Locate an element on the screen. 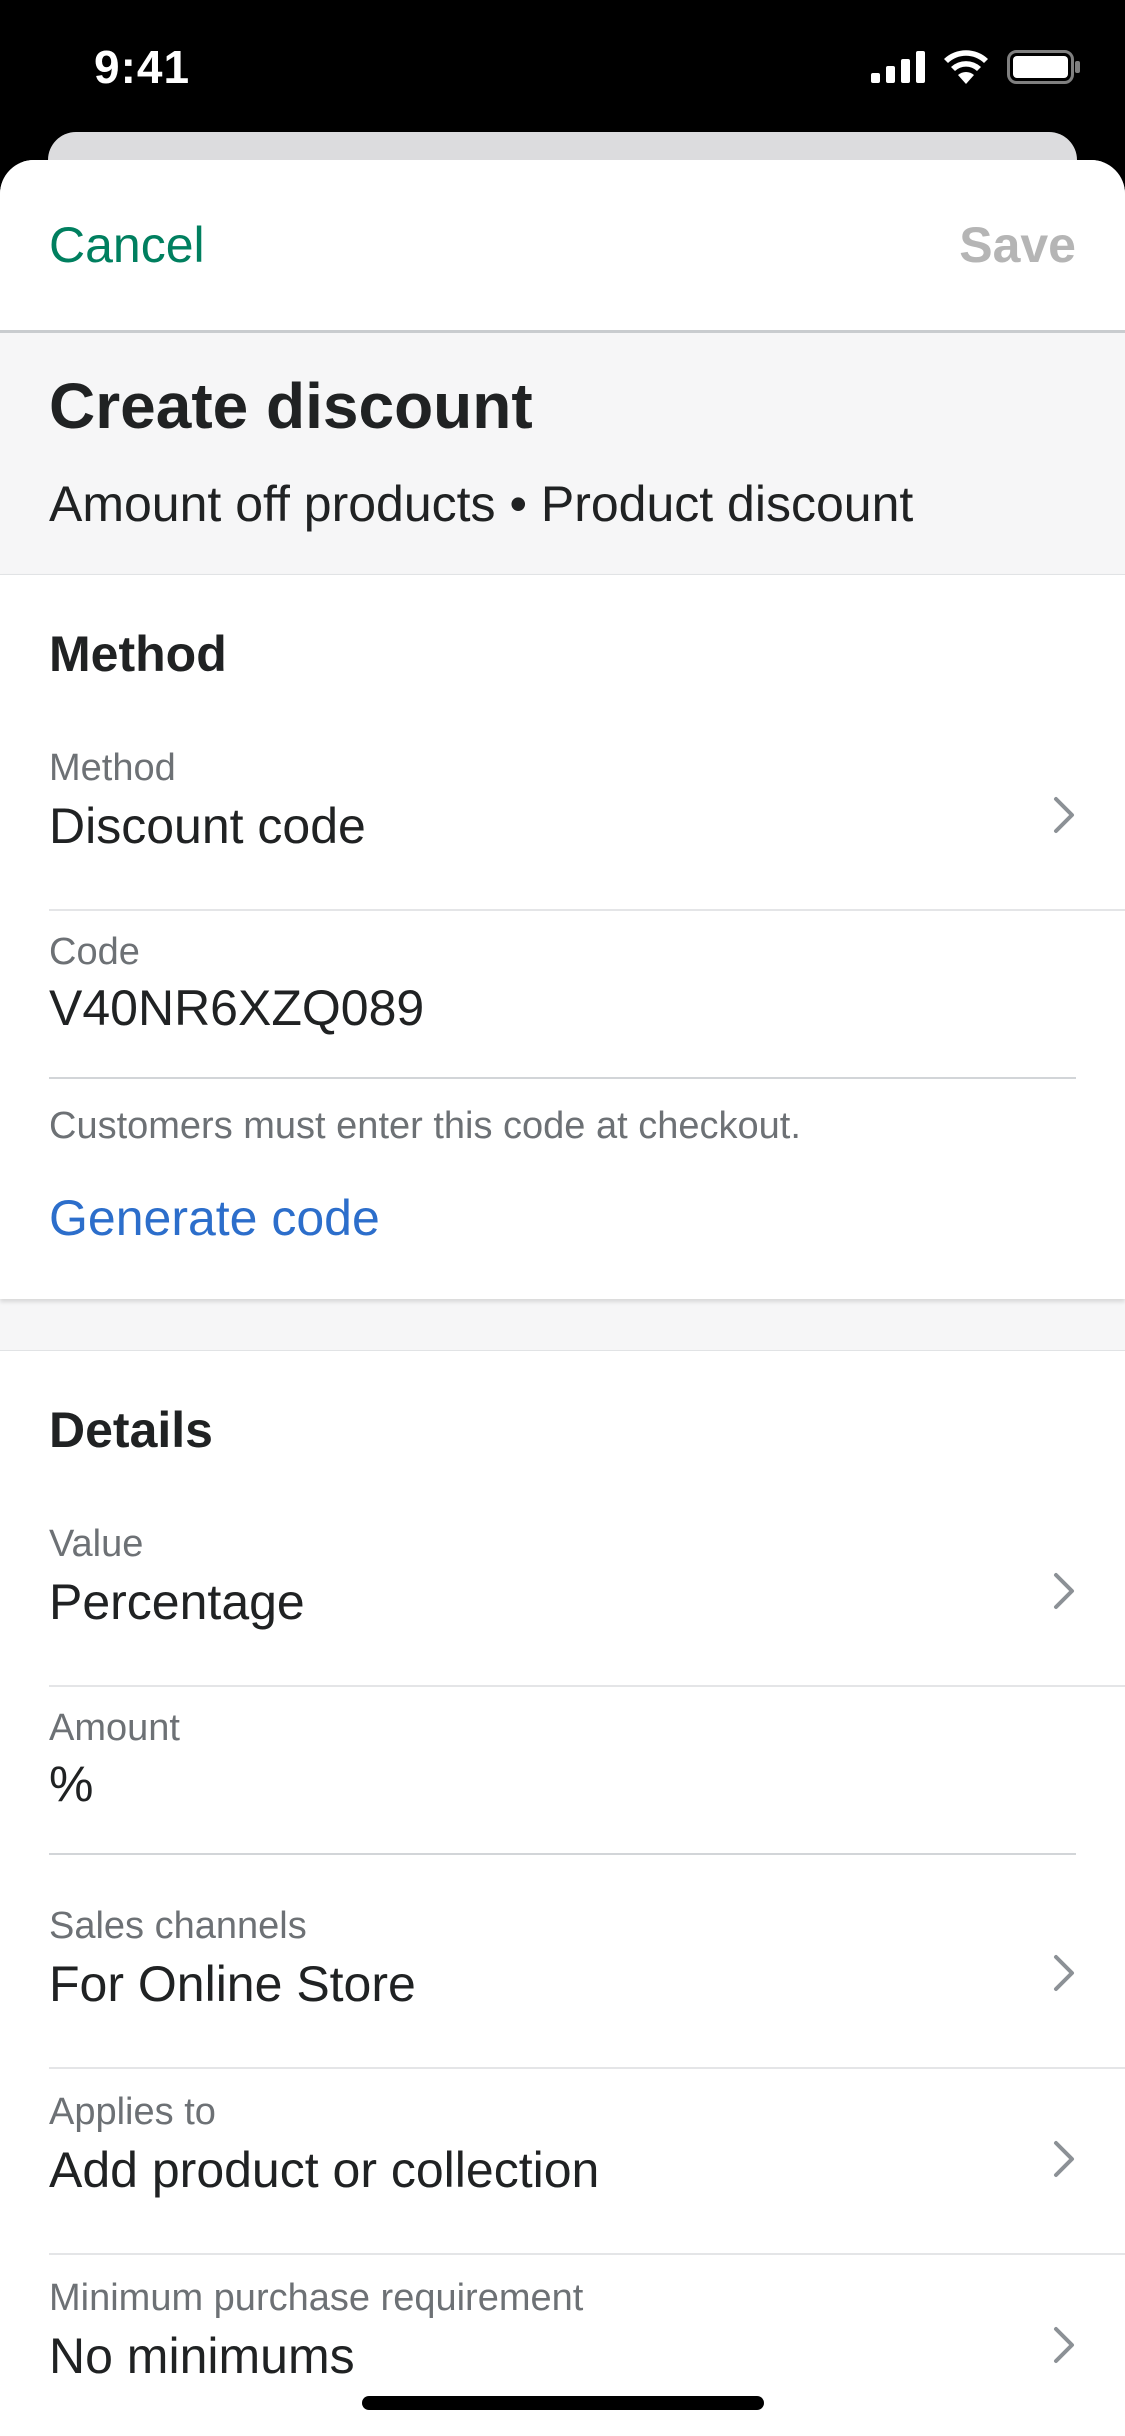 The width and height of the screenshot is (1125, 2436). cancel-button: Cancel is located at coordinates (127, 245).